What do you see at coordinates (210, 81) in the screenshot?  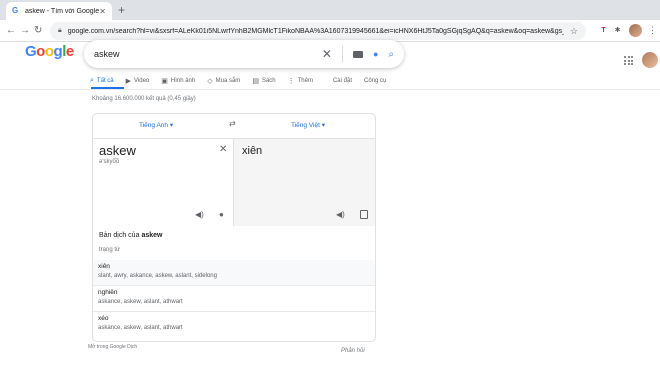 I see `tag-icon: ◇` at bounding box center [210, 81].